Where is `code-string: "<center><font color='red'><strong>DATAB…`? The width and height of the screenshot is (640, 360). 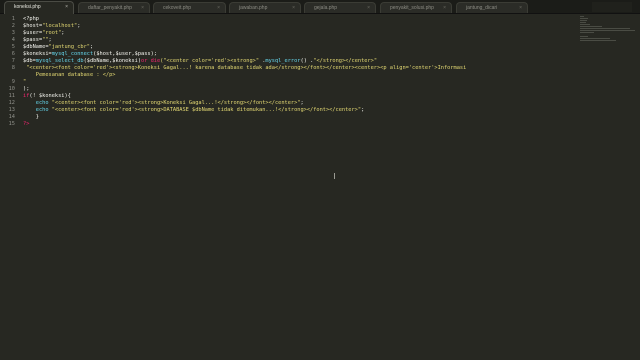 code-string: "<center><font color='red'><strong>DATAB… is located at coordinates (206, 110).